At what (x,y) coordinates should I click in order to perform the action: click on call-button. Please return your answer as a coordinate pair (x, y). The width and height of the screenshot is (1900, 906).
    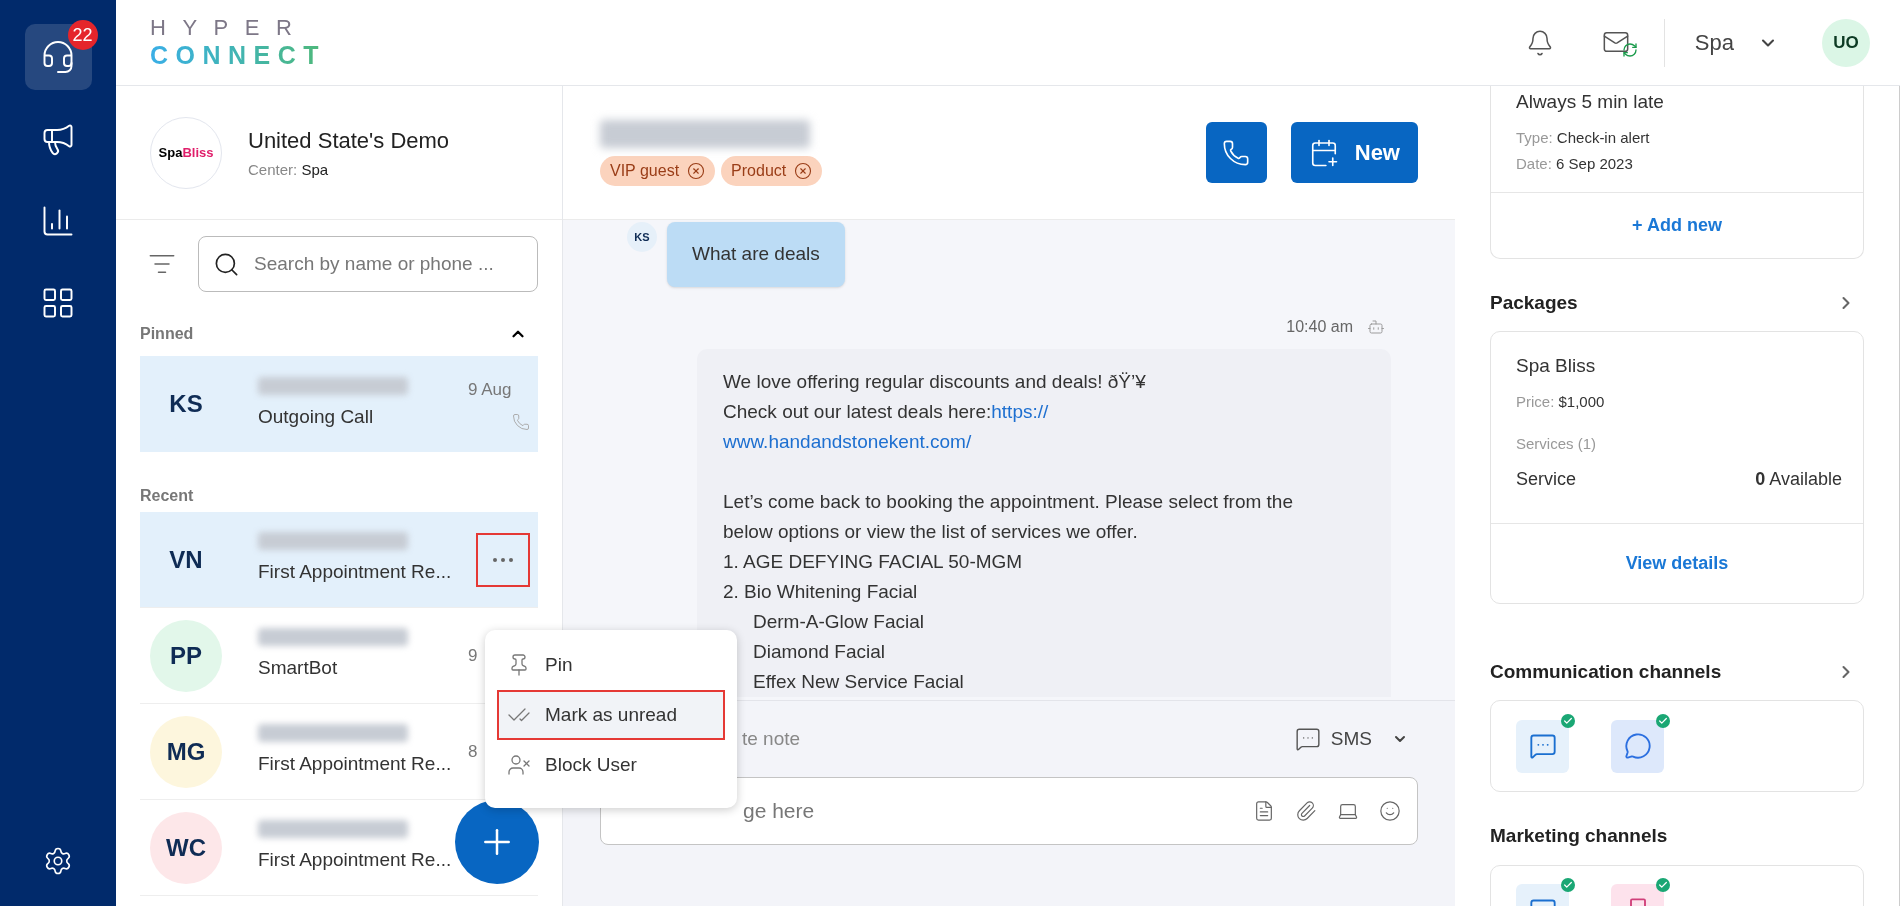
    Looking at the image, I should click on (1236, 152).